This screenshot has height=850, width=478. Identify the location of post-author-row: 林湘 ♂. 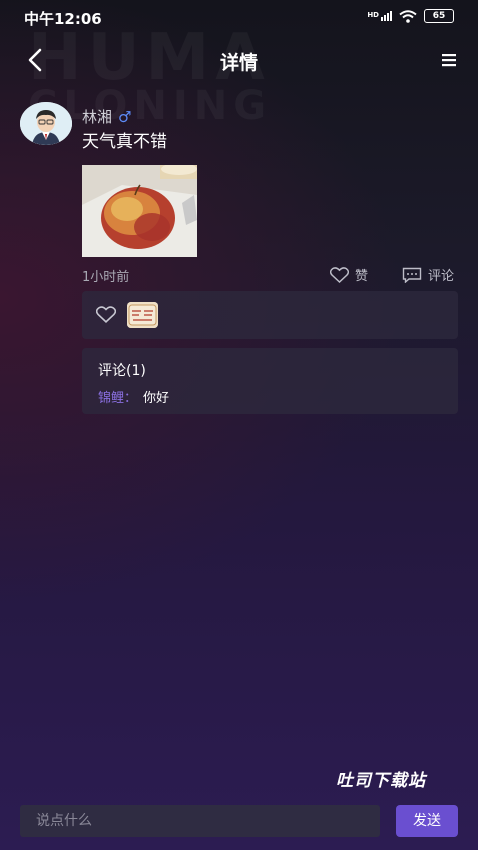
(106, 116).